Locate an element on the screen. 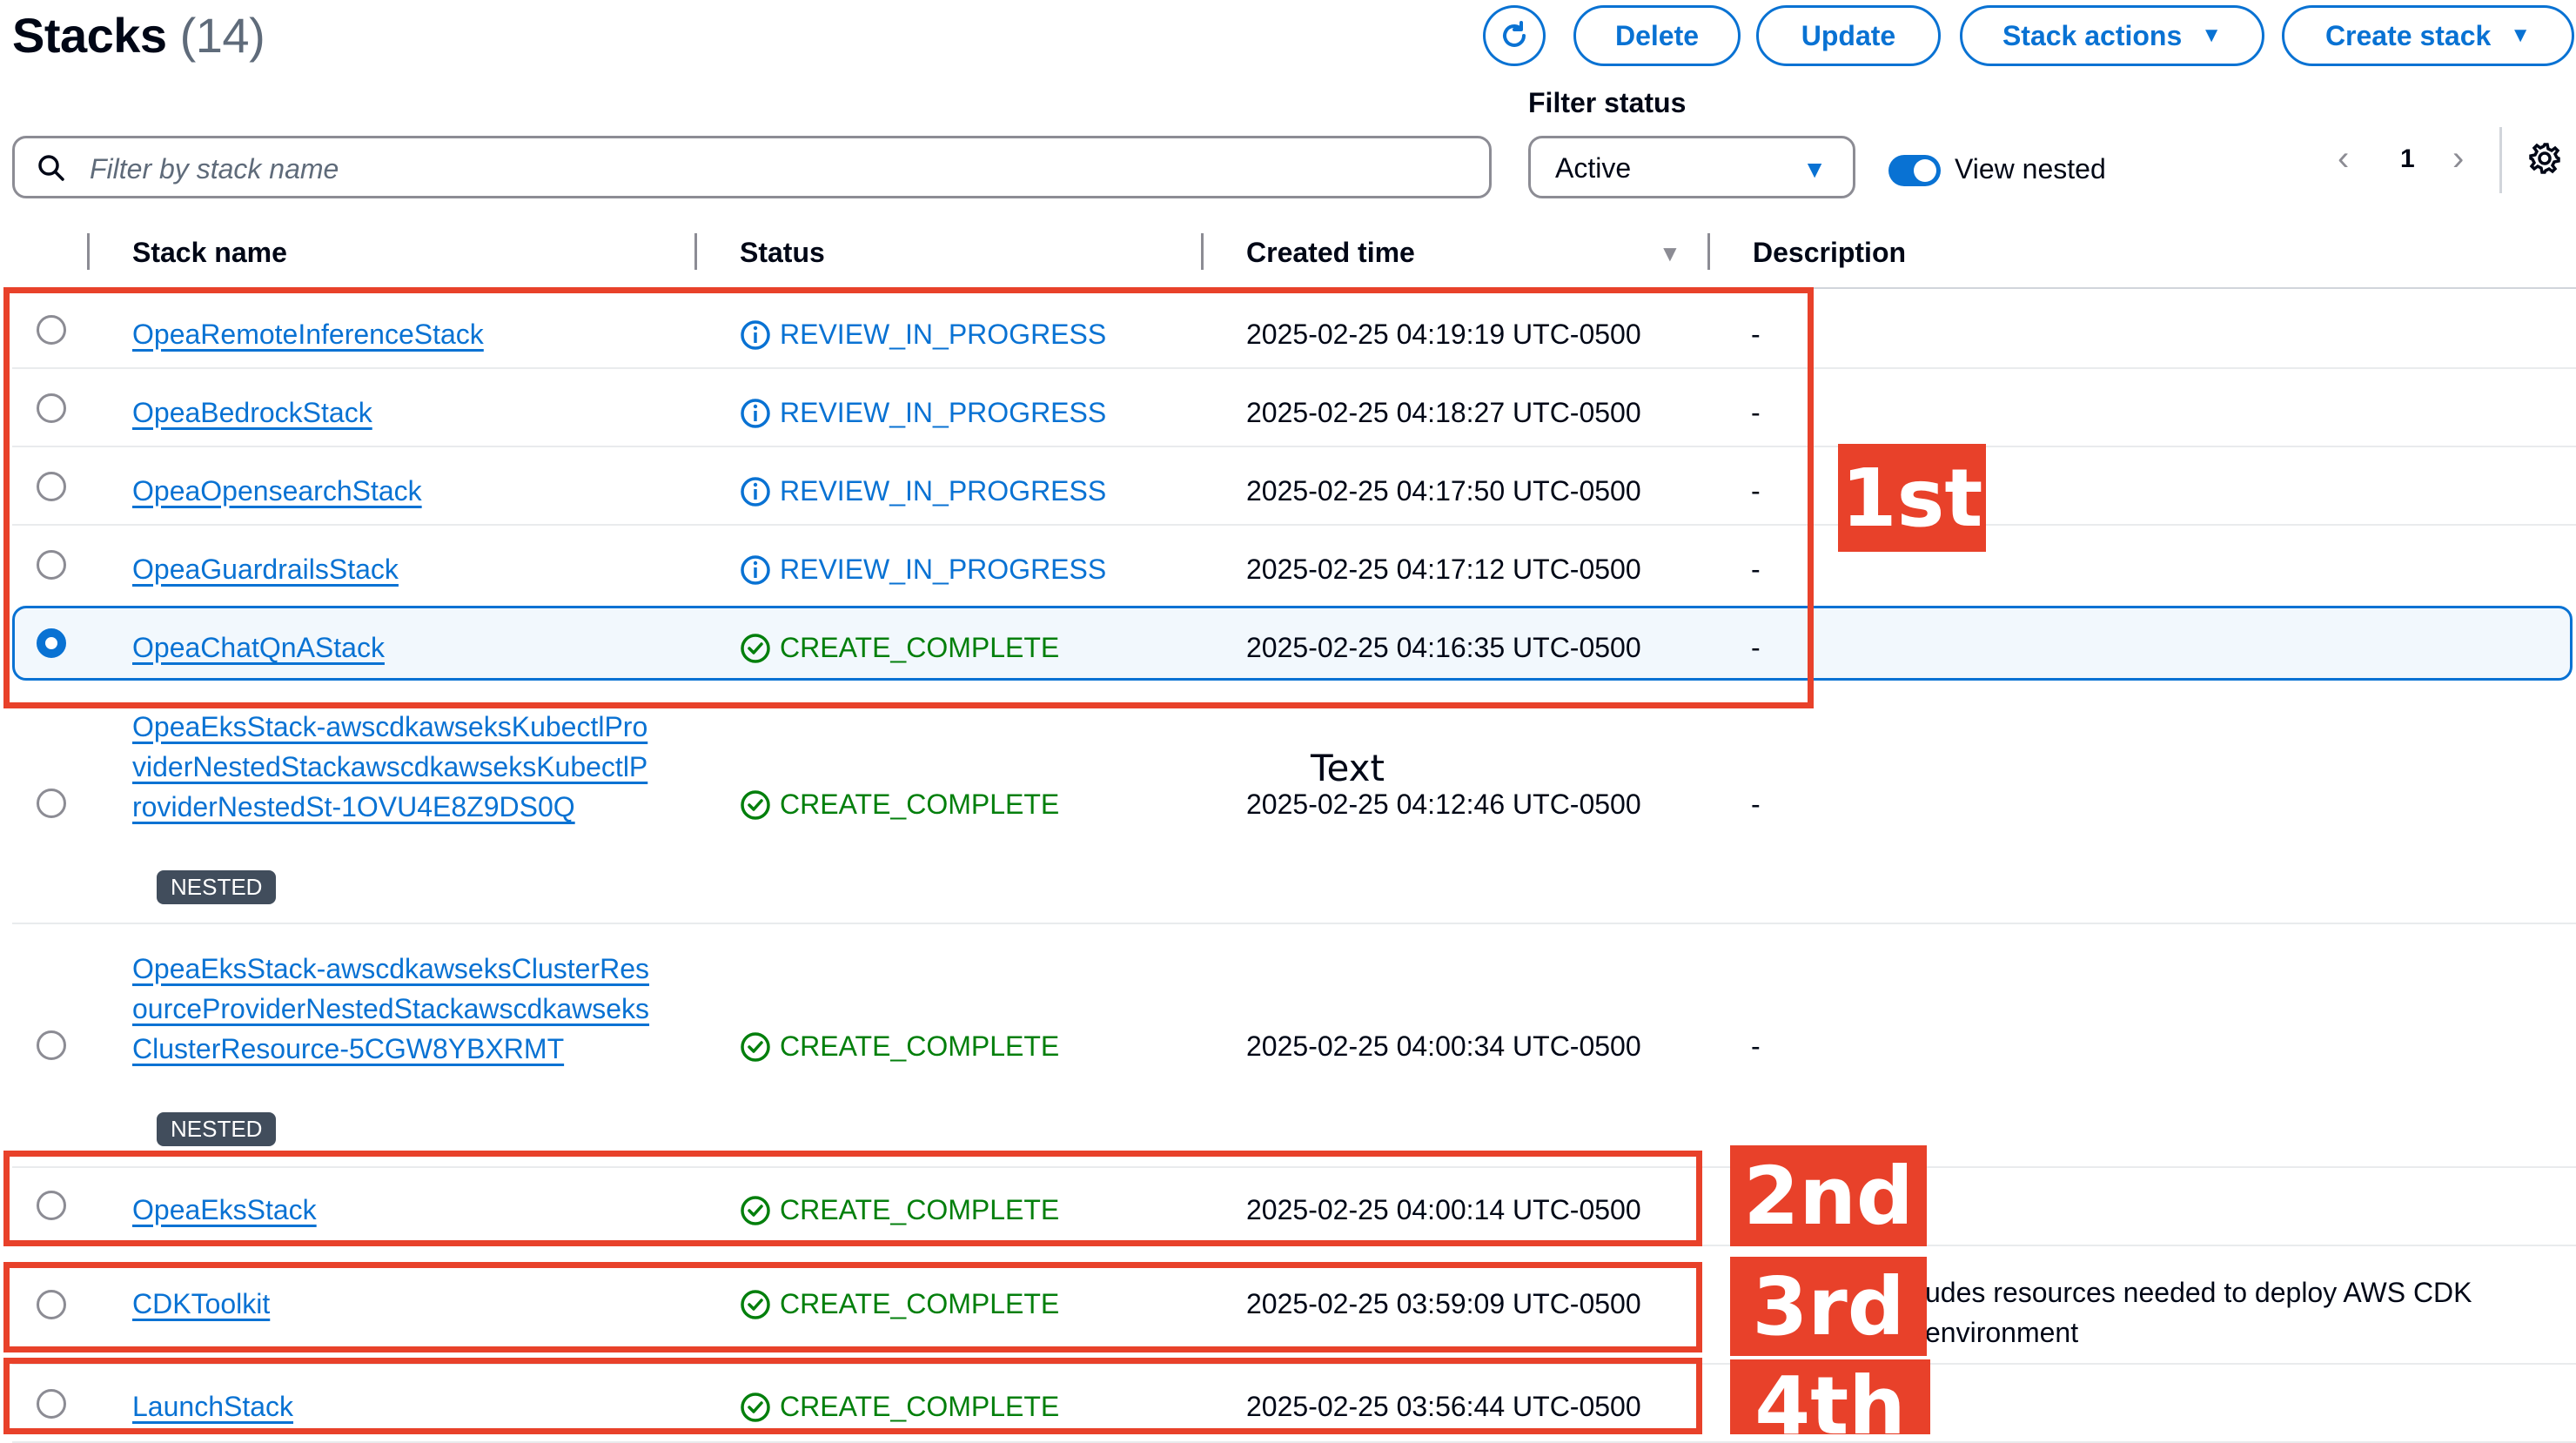 This screenshot has height=1443, width=2576. page-title: Stacks (14) is located at coordinates (138, 36).